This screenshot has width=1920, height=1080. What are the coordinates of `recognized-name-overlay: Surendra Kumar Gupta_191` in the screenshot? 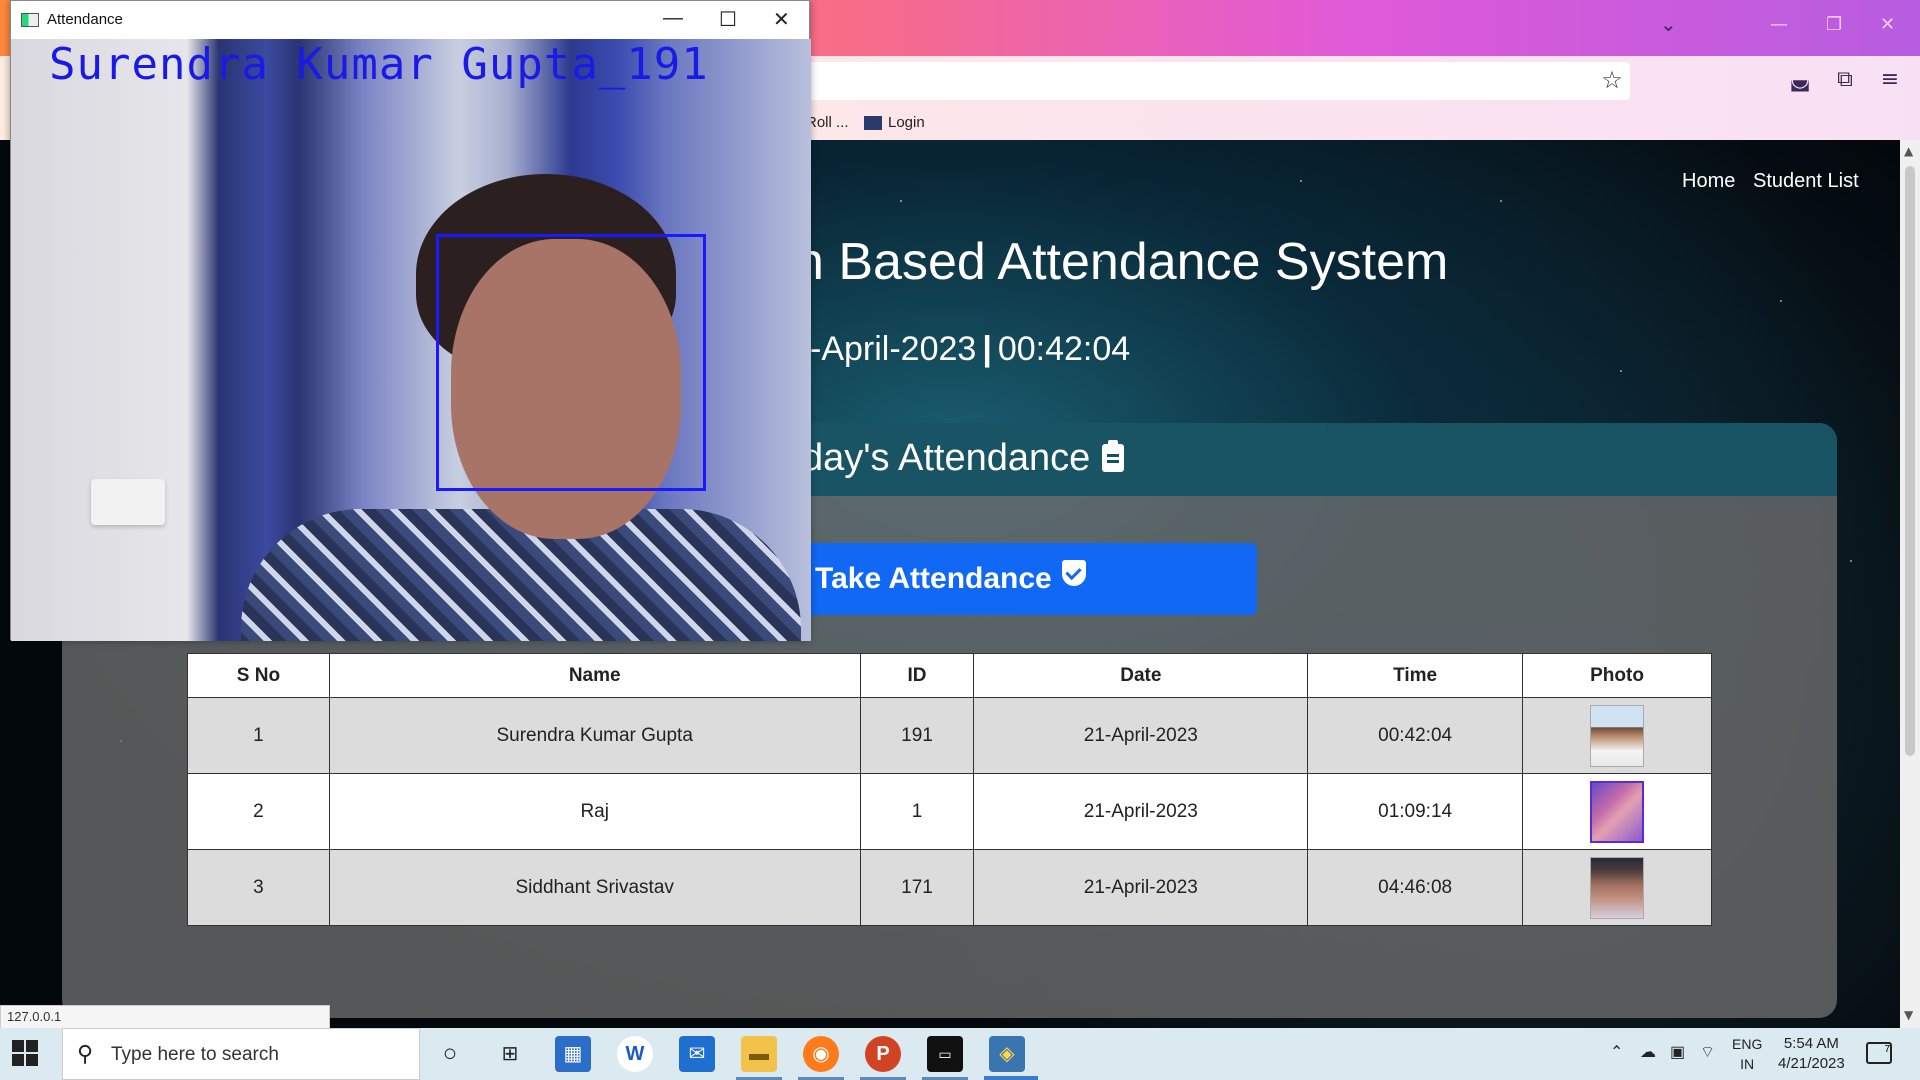 It's located at (379, 64).